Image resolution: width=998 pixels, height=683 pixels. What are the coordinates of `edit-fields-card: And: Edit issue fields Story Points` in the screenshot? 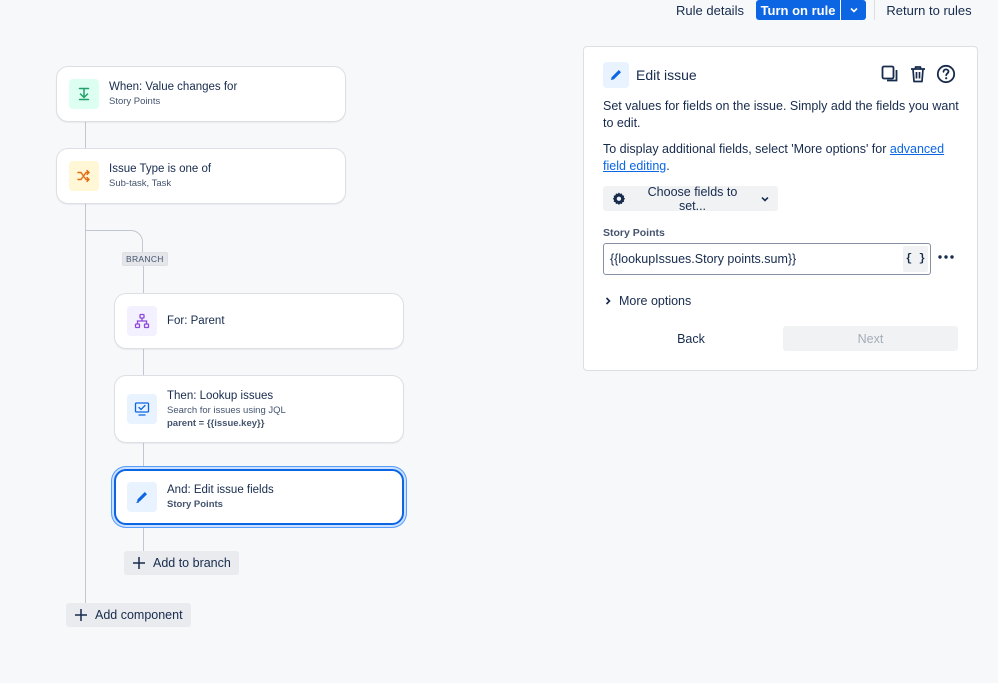 It's located at (259, 497).